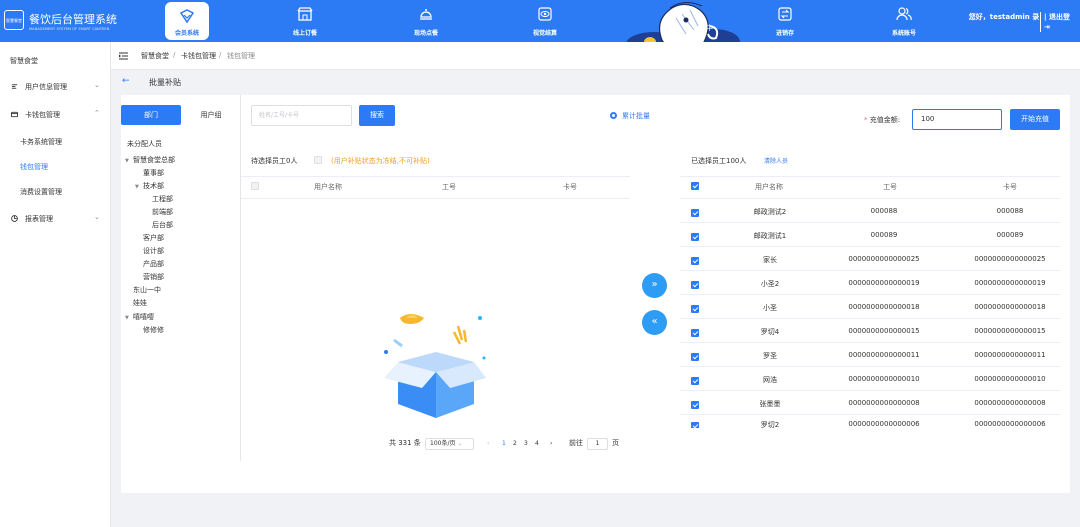  I want to click on user-name-cell: 小圣2, so click(770, 284).